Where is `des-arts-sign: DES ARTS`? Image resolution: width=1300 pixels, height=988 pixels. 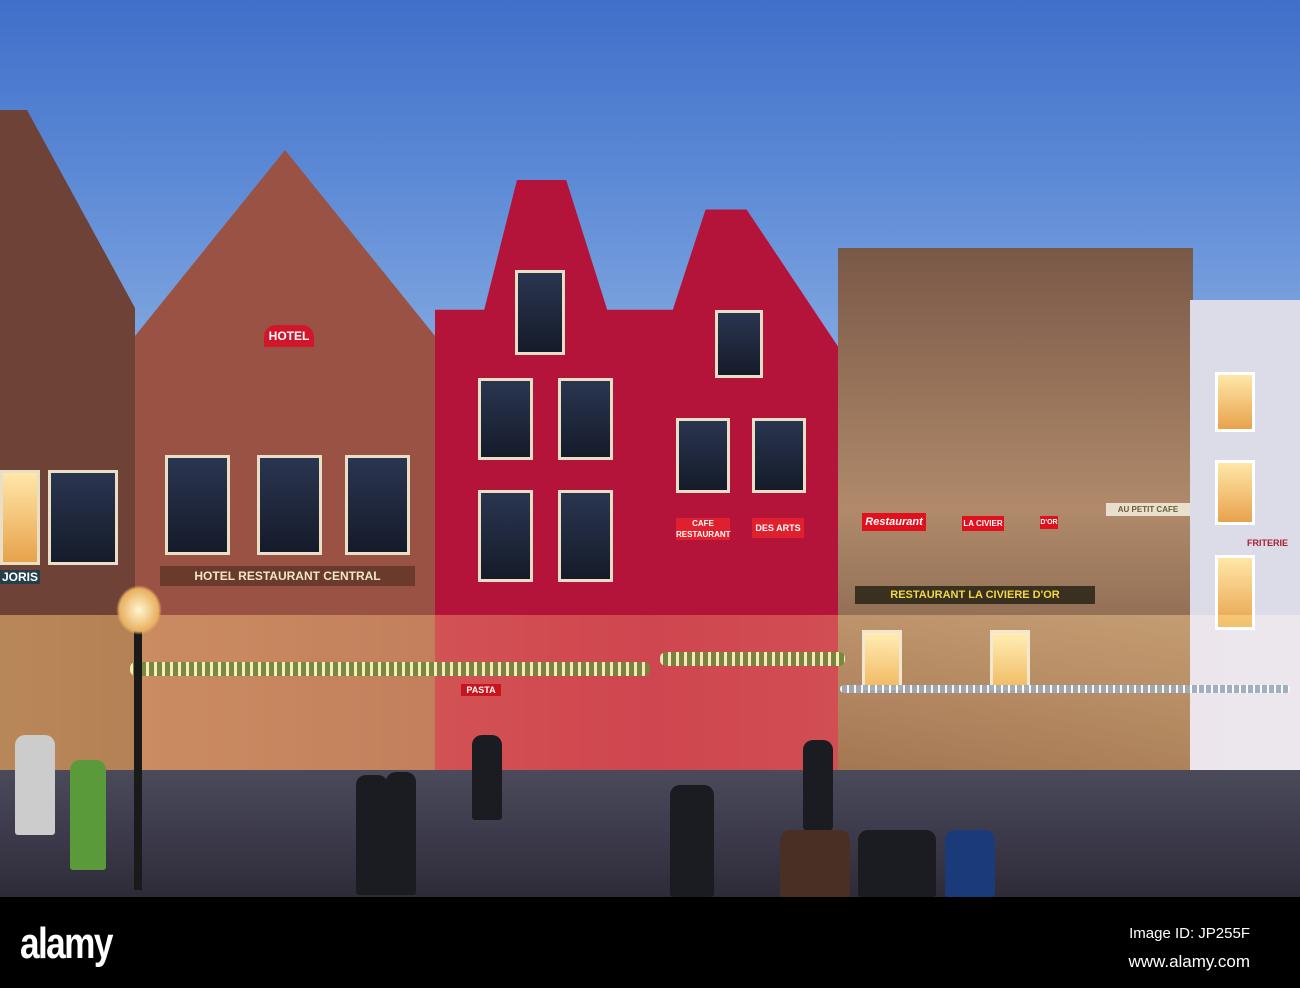 des-arts-sign: DES ARTS is located at coordinates (778, 528).